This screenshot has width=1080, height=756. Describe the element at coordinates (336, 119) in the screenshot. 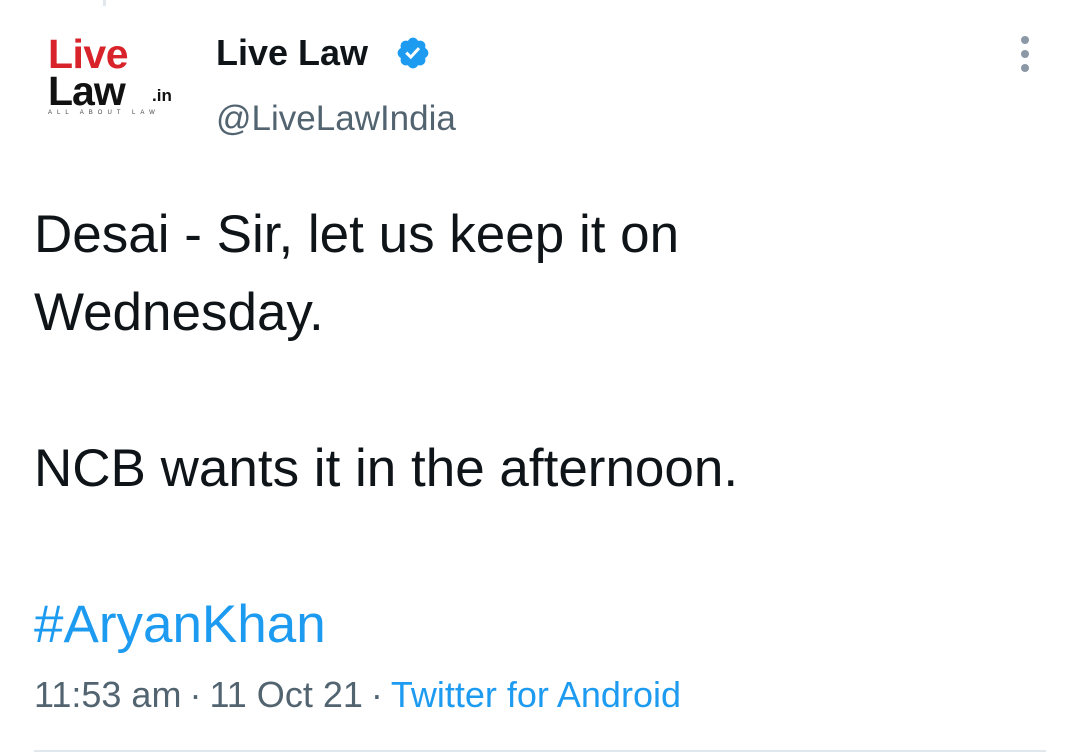

I see `author-handle: @LiveLawIndia` at that location.